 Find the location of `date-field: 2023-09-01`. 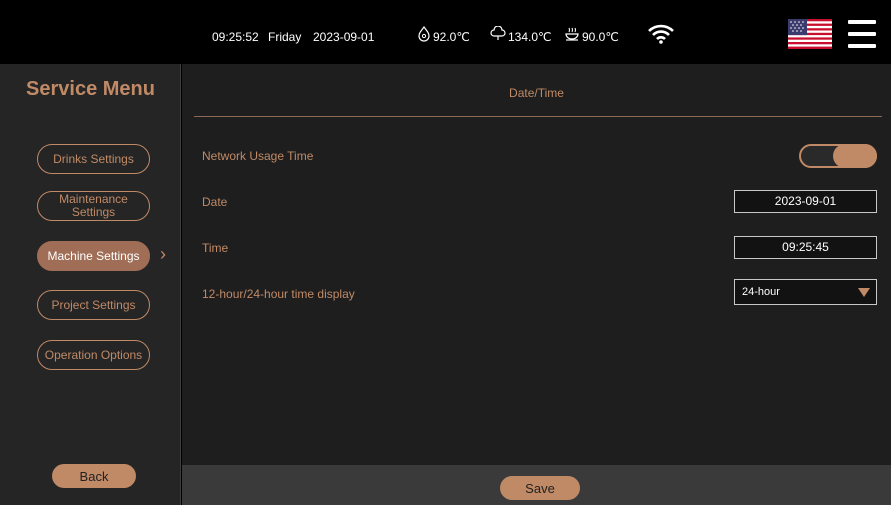

date-field: 2023-09-01 is located at coordinates (805, 201).